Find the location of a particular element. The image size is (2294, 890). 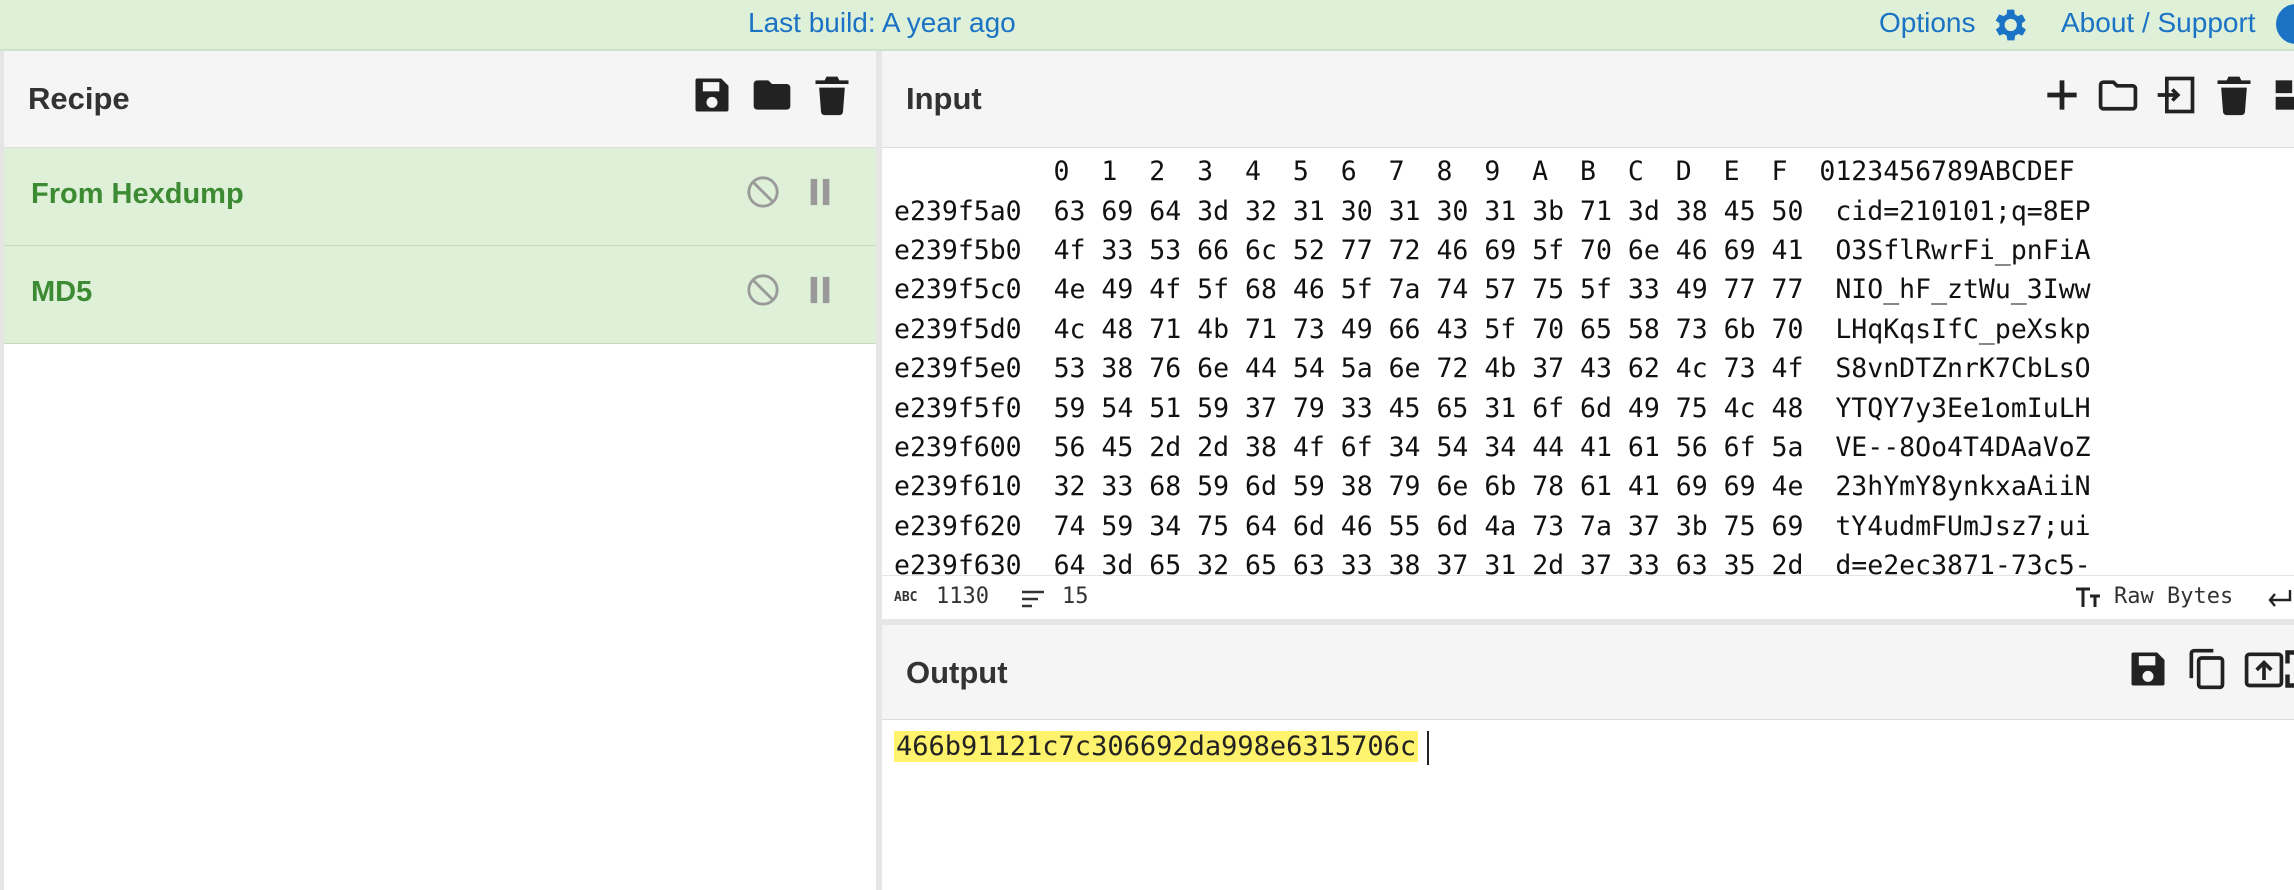

char-count: 1130 is located at coordinates (962, 596).